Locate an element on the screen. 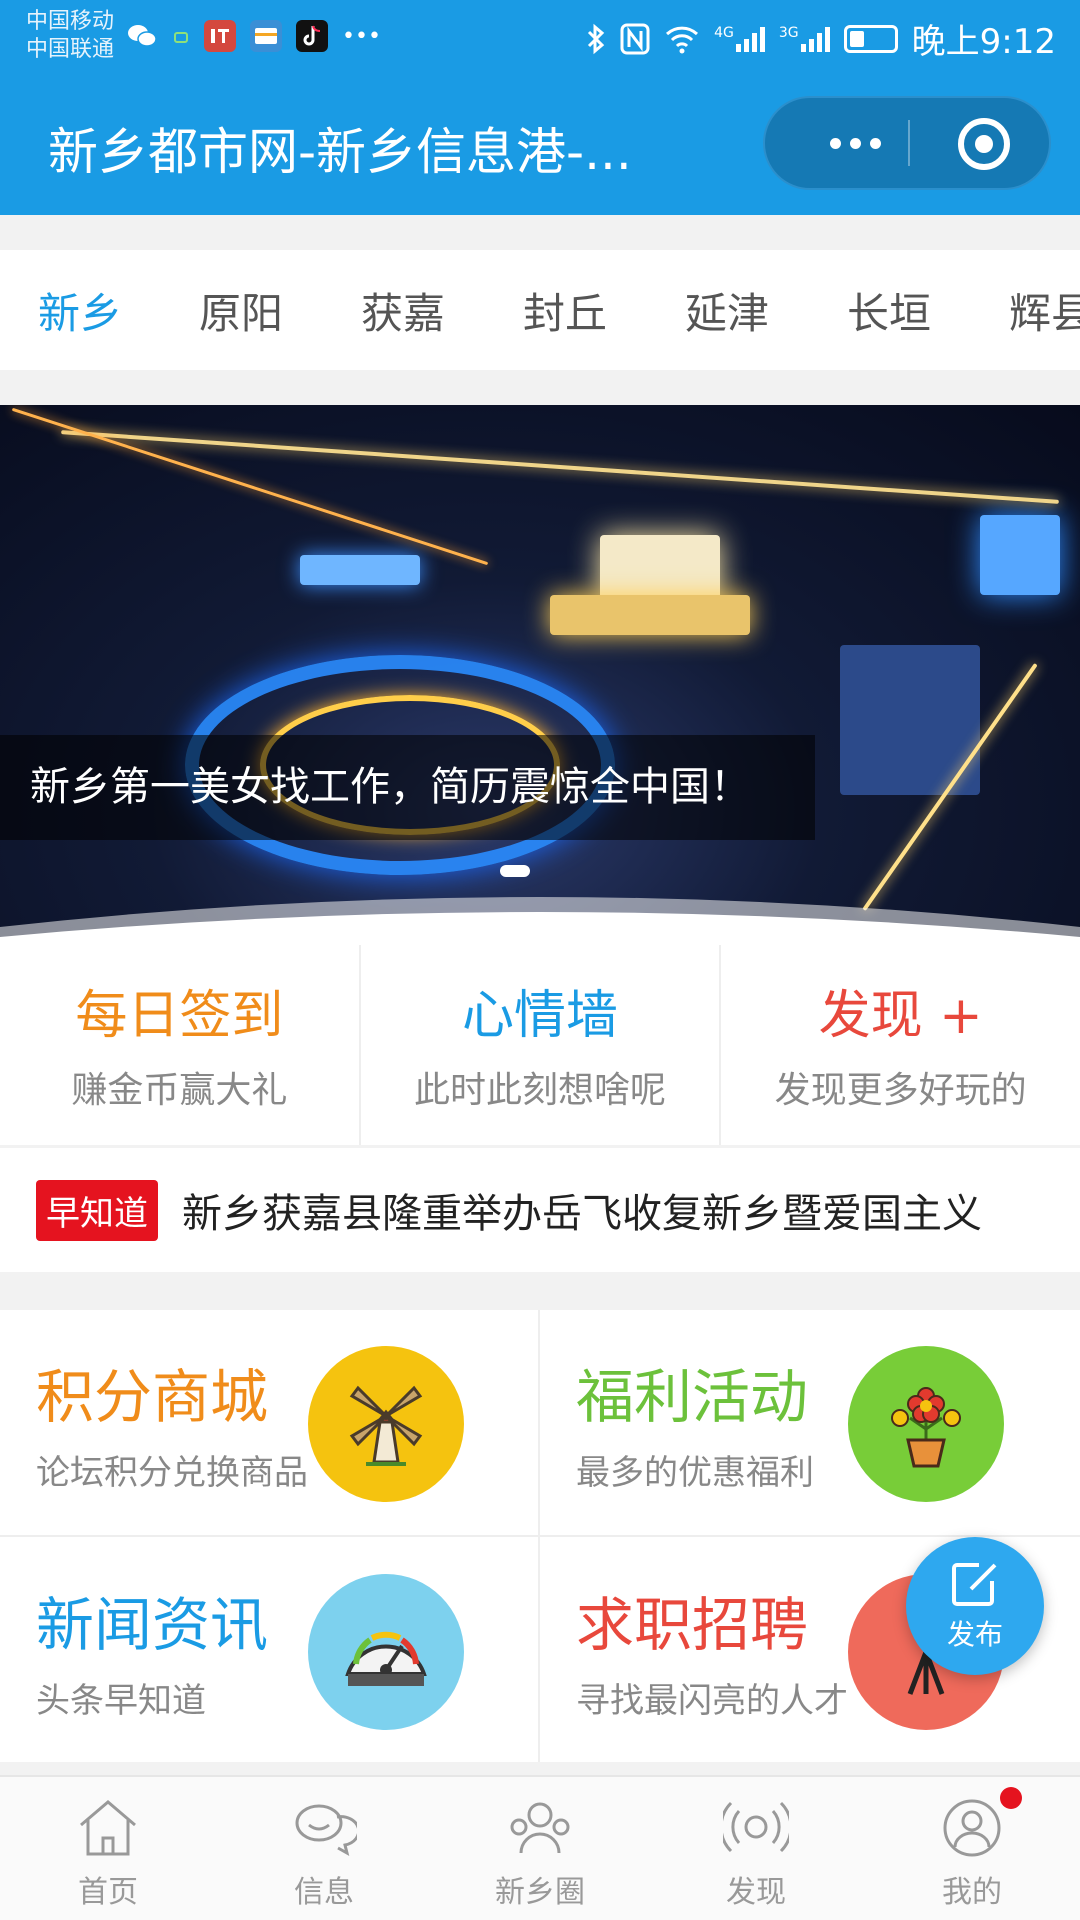 Image resolution: width=1080 pixels, height=1920 pixels. bluetooth-icon is located at coordinates (596, 38).